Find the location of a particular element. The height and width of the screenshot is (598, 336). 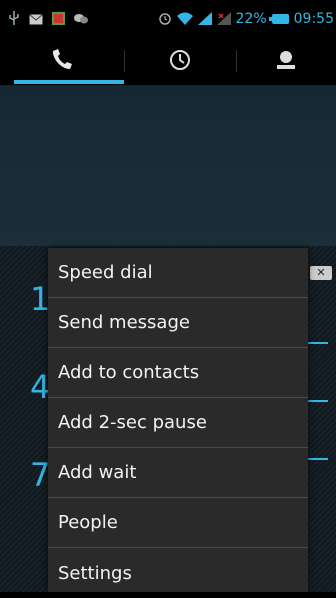

menu-item-people: People is located at coordinates (178, 523).